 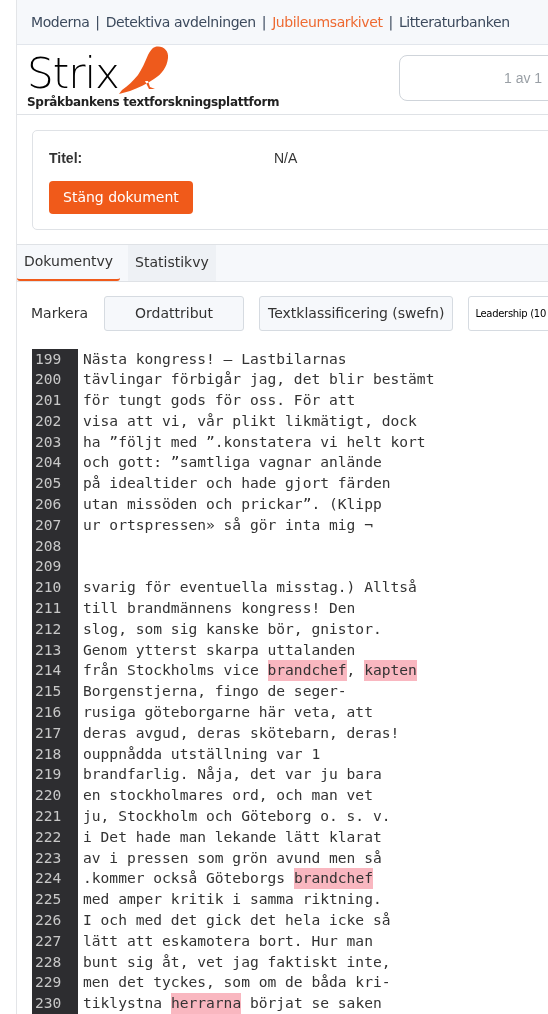 What do you see at coordinates (202, 753) in the screenshot?
I see `text-line: ouppnådda utställning var 1` at bounding box center [202, 753].